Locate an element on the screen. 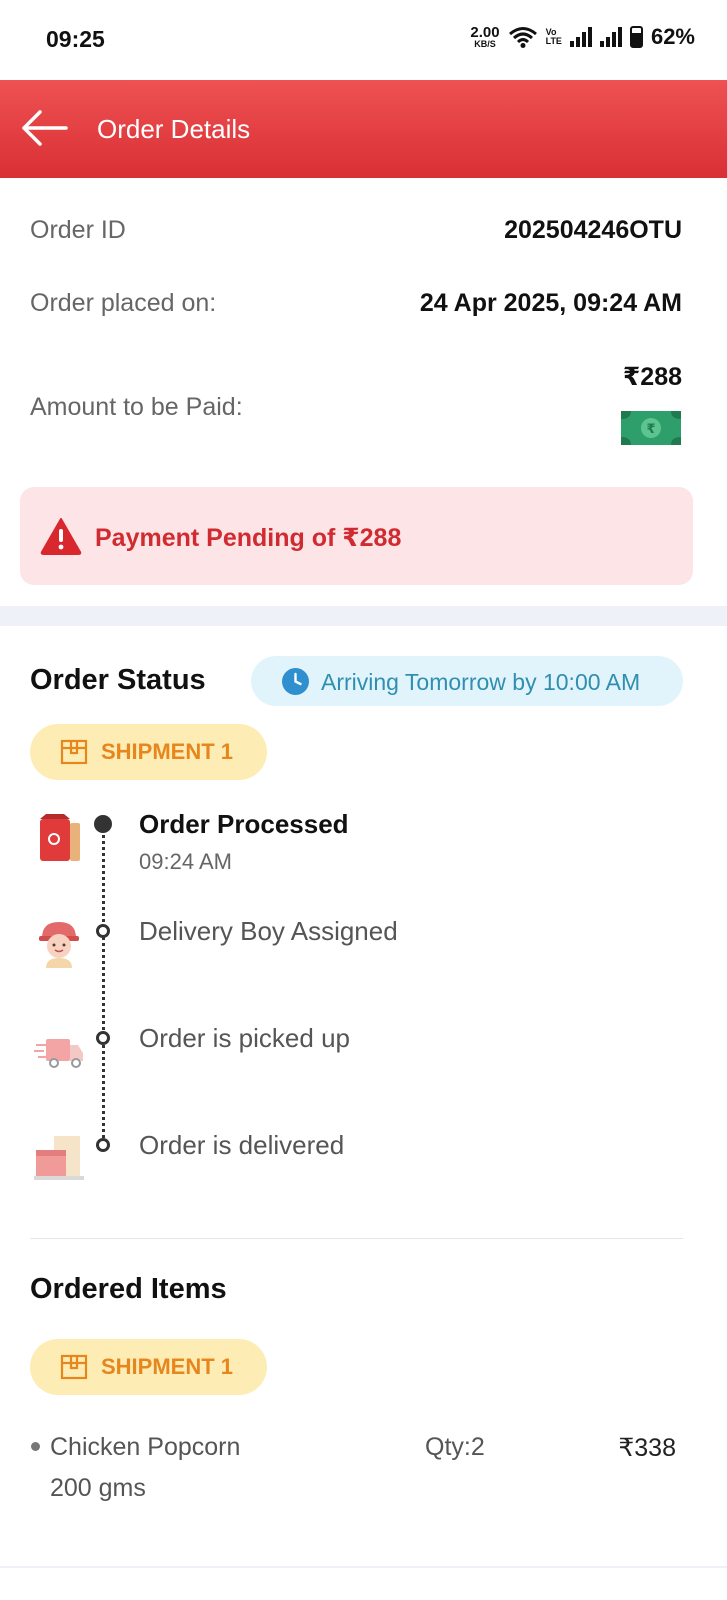  timeline-dot-picked is located at coordinates (103, 1038).